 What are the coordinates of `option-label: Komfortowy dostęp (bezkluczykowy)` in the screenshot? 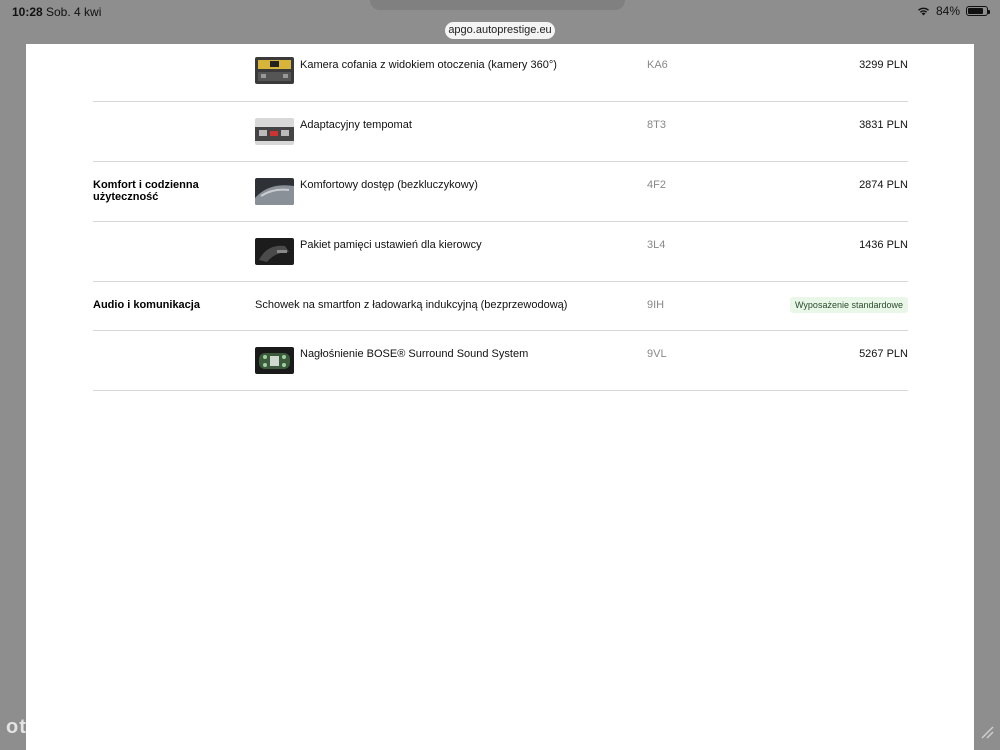 It's located at (389, 185).